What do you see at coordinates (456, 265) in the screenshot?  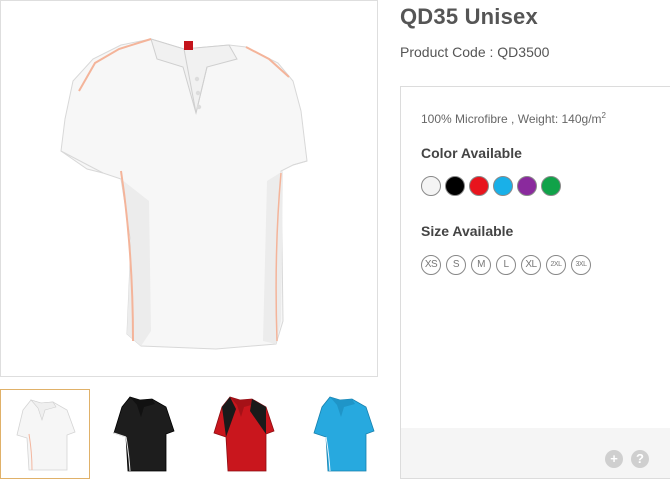 I see `size-s: S` at bounding box center [456, 265].